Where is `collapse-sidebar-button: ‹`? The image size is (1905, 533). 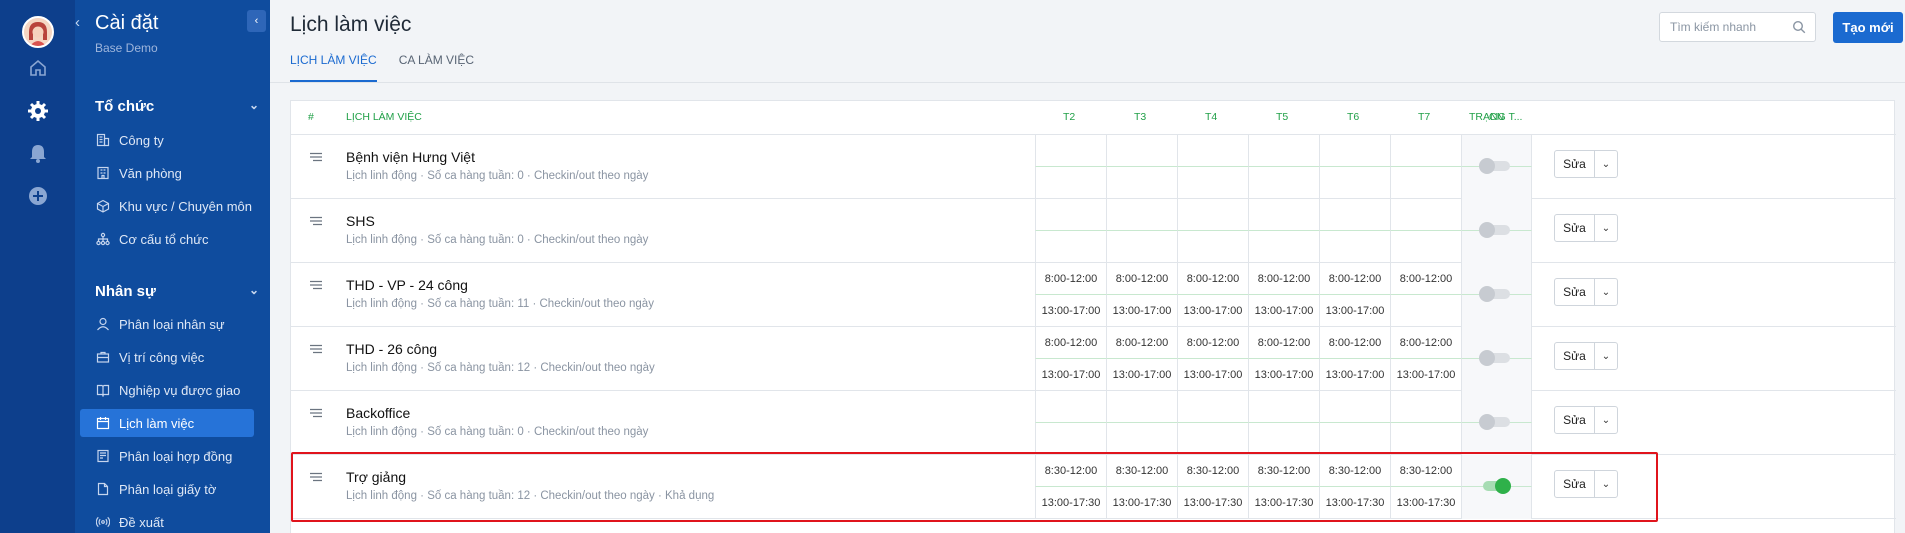 collapse-sidebar-button: ‹ is located at coordinates (256, 21).